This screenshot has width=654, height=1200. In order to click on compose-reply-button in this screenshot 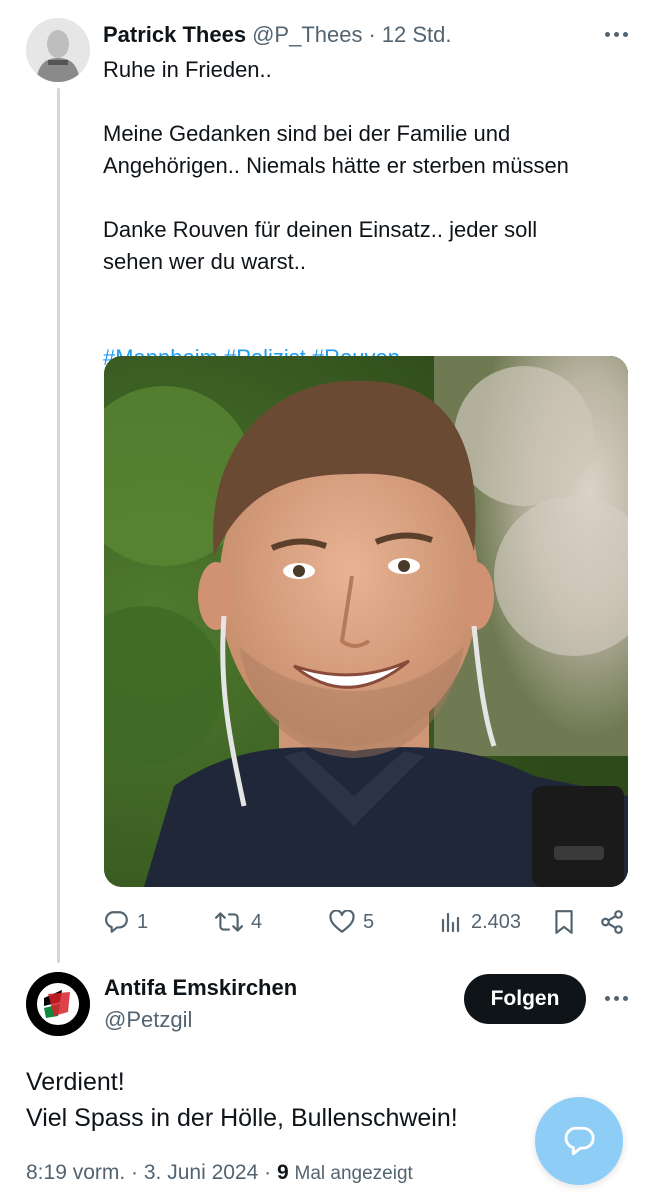, I will do `click(579, 1141)`.